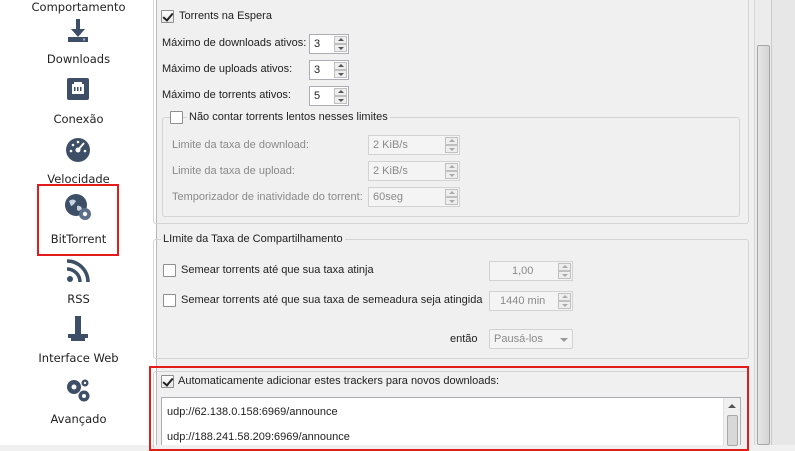 The height and width of the screenshot is (451, 795). Describe the element at coordinates (763, 245) in the screenshot. I see `scroll-thumb` at that location.